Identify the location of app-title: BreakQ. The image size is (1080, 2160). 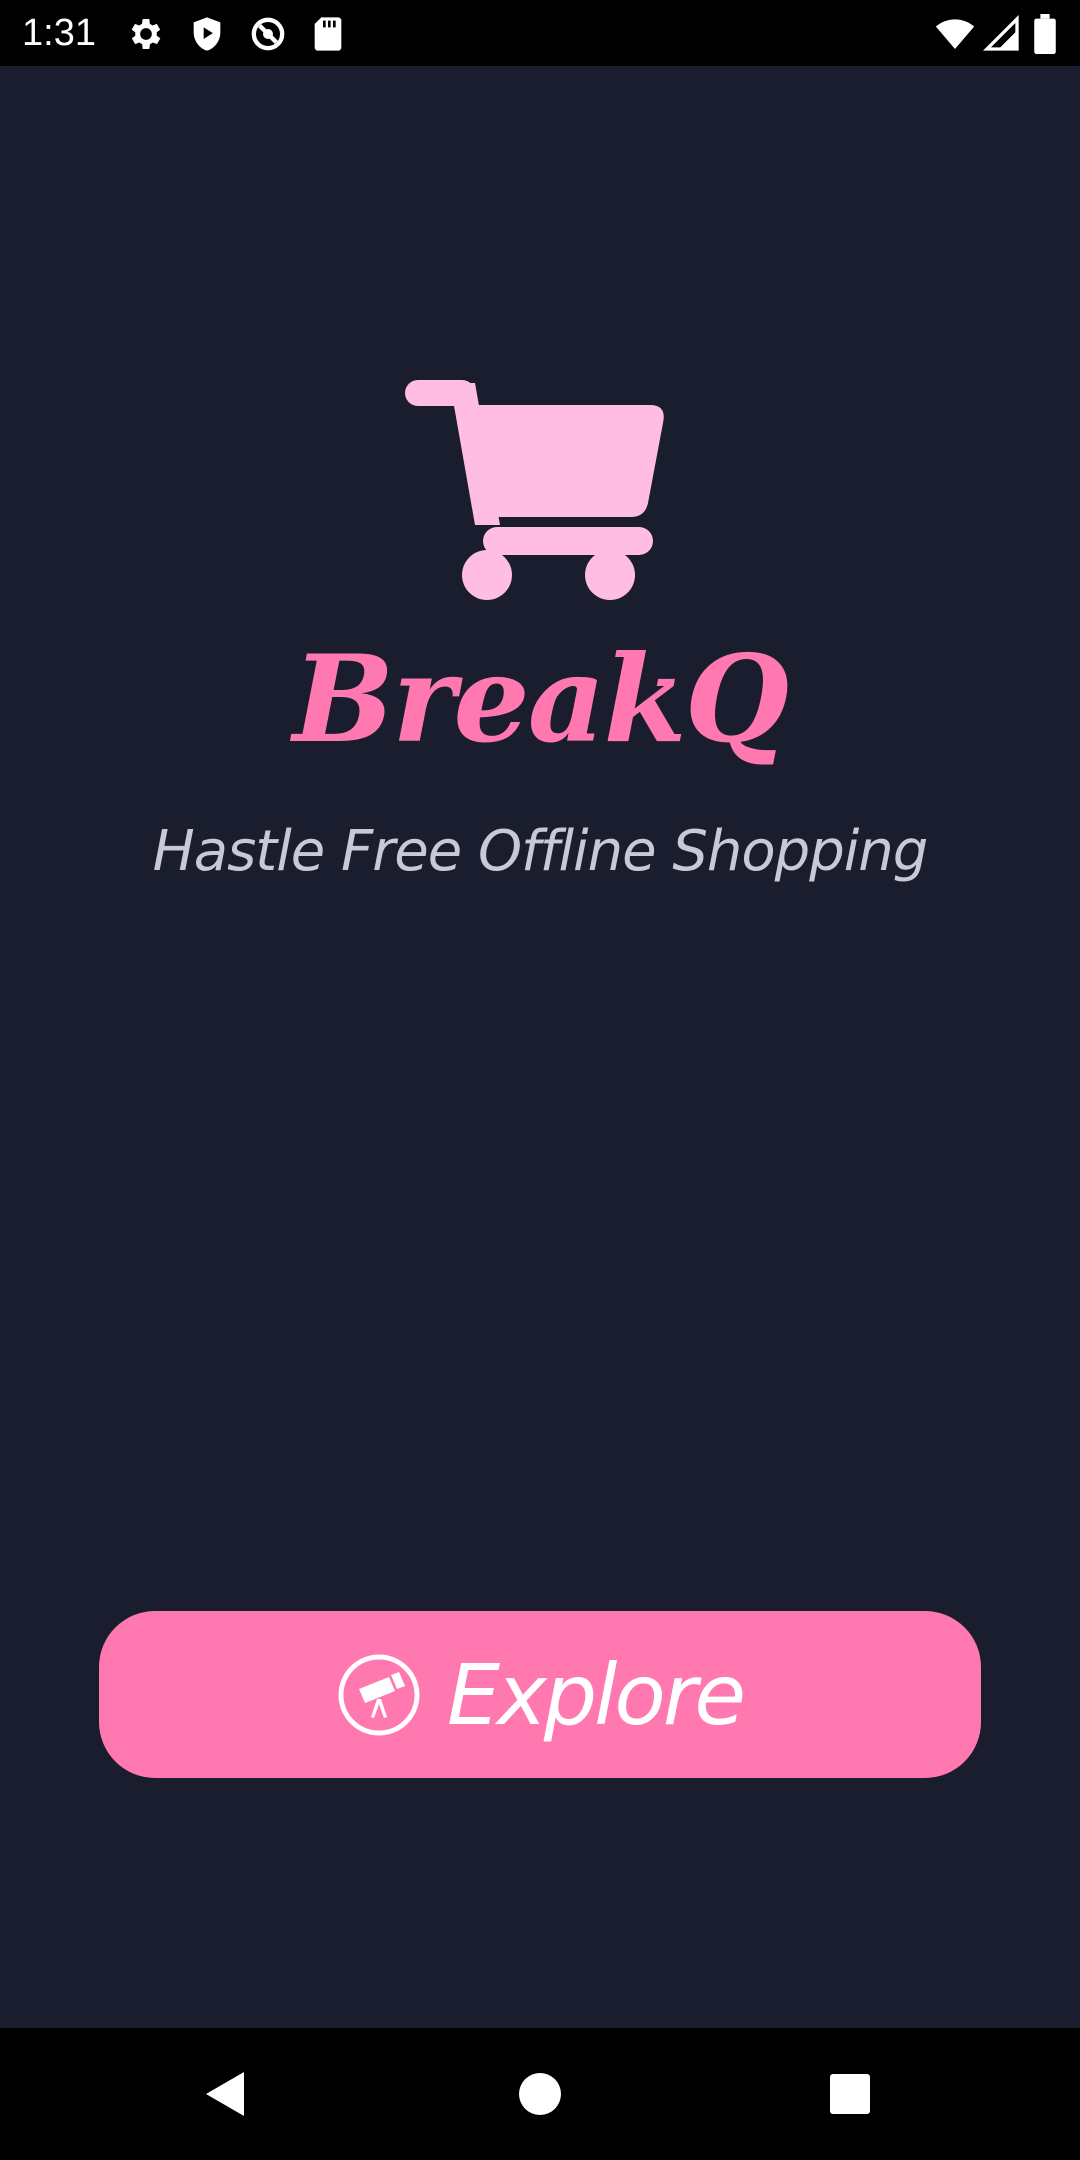
(540, 699).